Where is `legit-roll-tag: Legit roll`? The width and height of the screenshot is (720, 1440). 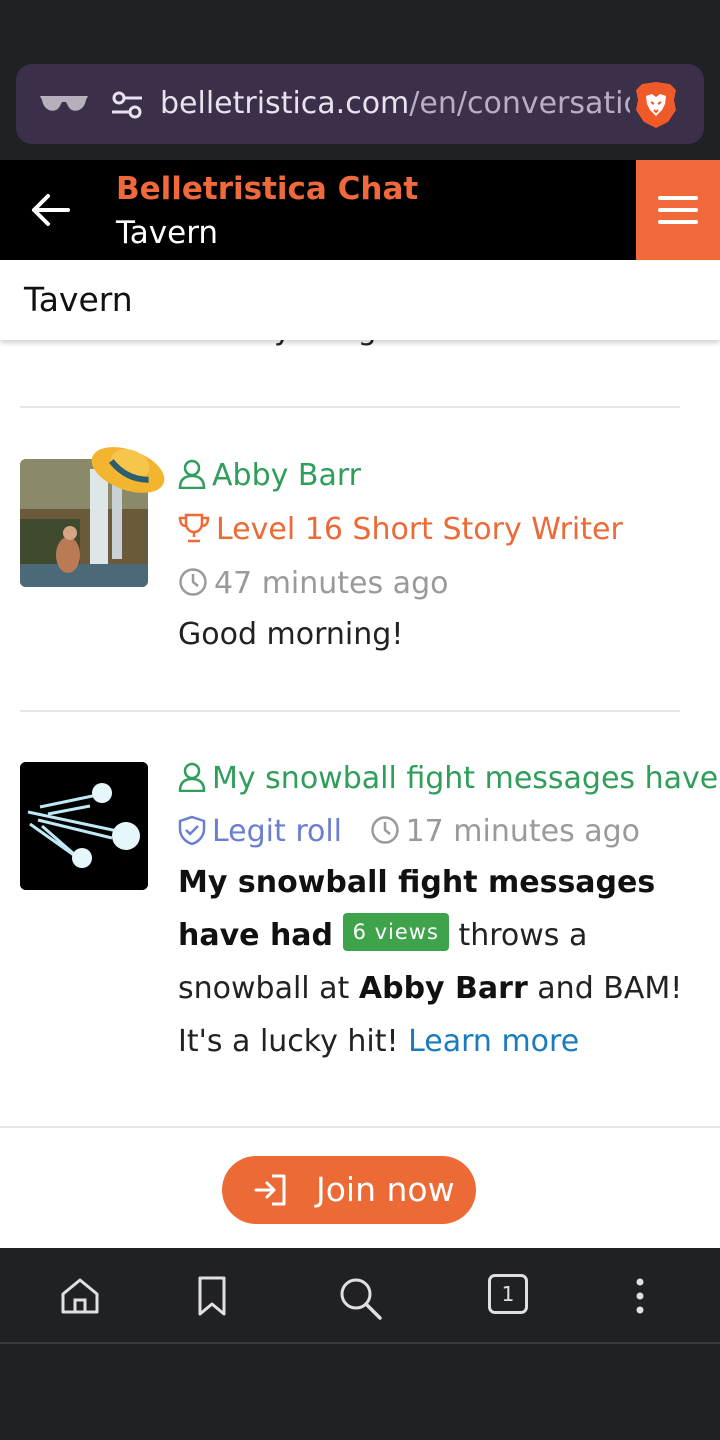
legit-roll-tag: Legit roll is located at coordinates (277, 831).